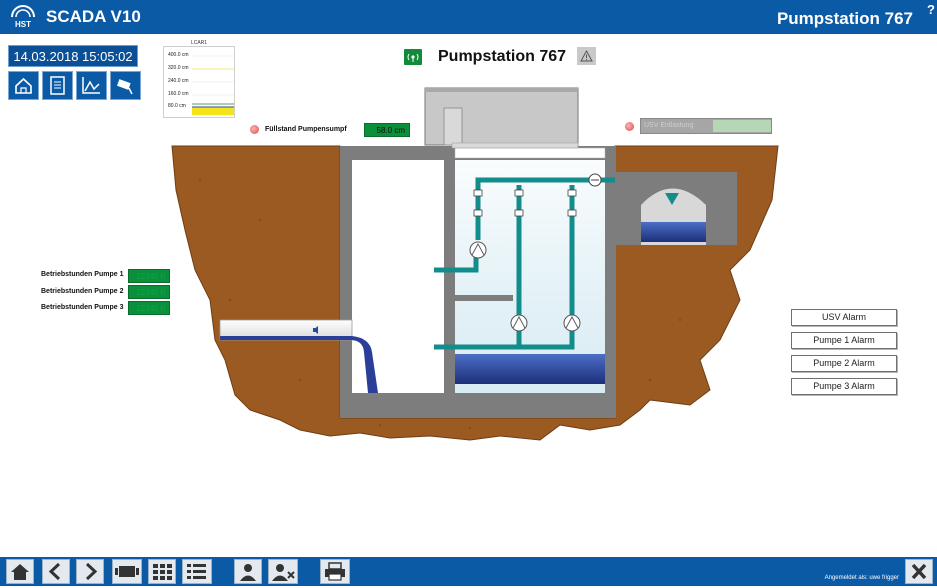 This screenshot has height=588, width=937. Describe the element at coordinates (844, 363) in the screenshot. I see `pump-2-alarm-button: Pumpe 2 Alarm` at that location.